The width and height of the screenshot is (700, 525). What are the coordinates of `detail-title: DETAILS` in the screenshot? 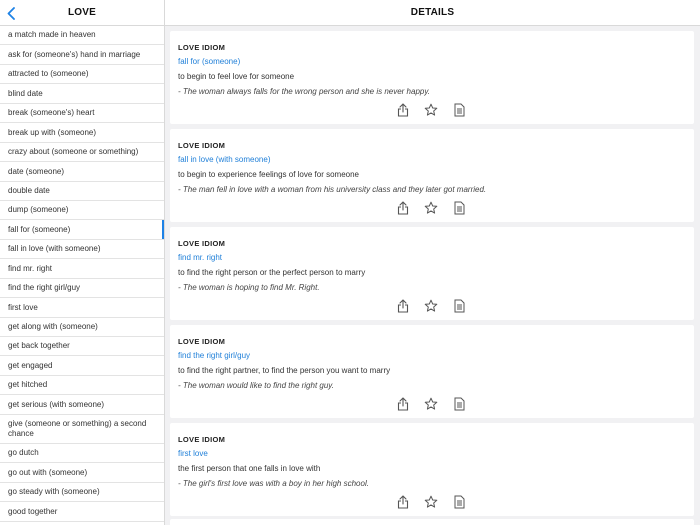 It's located at (432, 12).